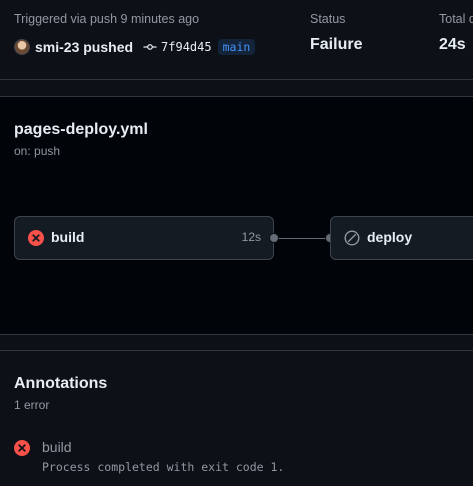 The width and height of the screenshot is (473, 486). What do you see at coordinates (61, 383) in the screenshot?
I see `annotations-title: Annotations` at bounding box center [61, 383].